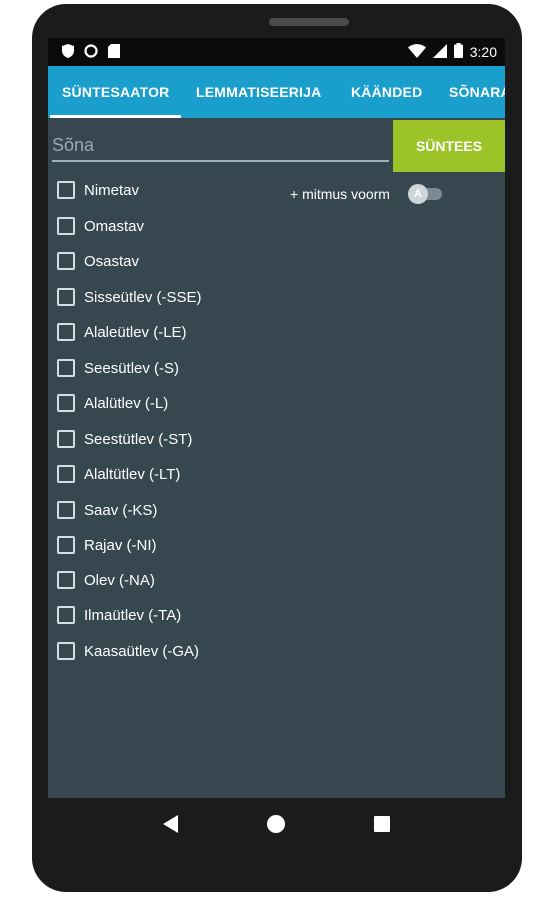 This screenshot has height=900, width=552. I want to click on case-label: Alalütlev (-L), so click(126, 403).